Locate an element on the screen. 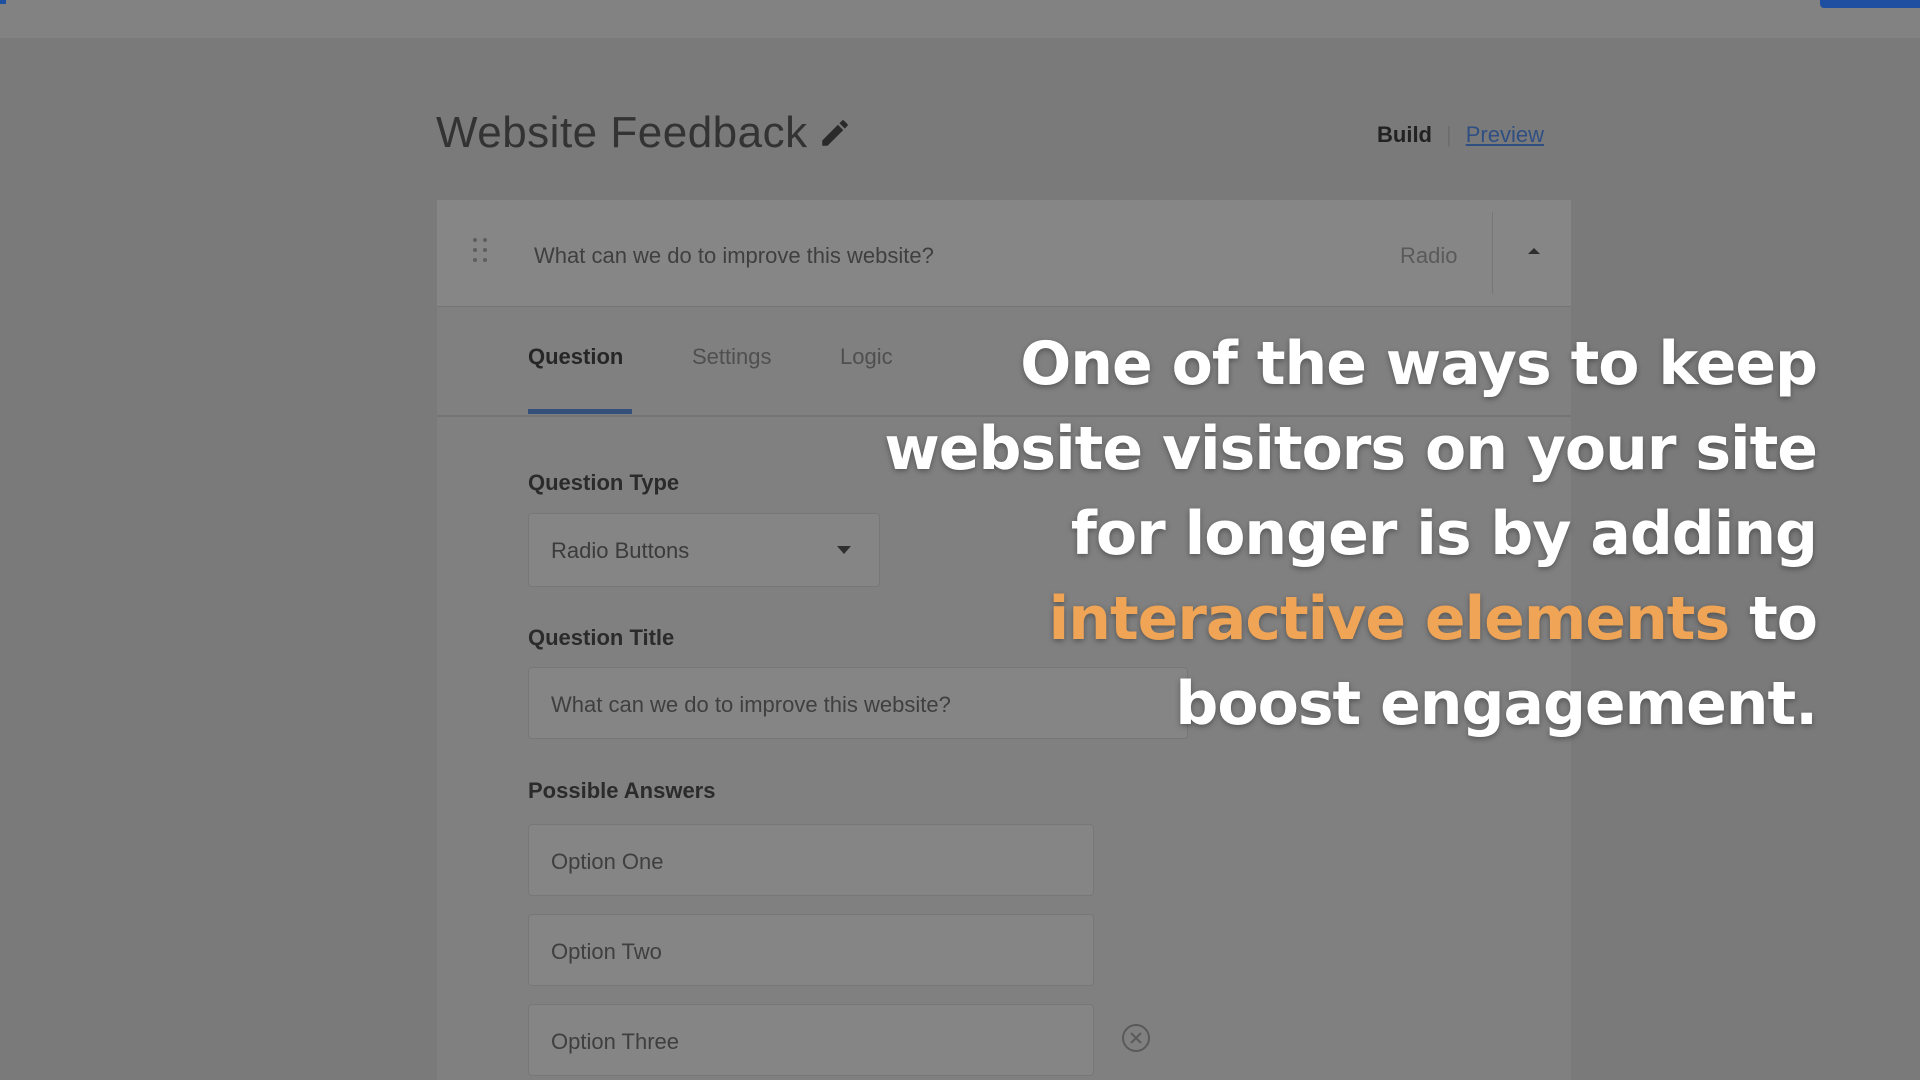  caption-line-2: website visitors on your site is located at coordinates (1351, 449).